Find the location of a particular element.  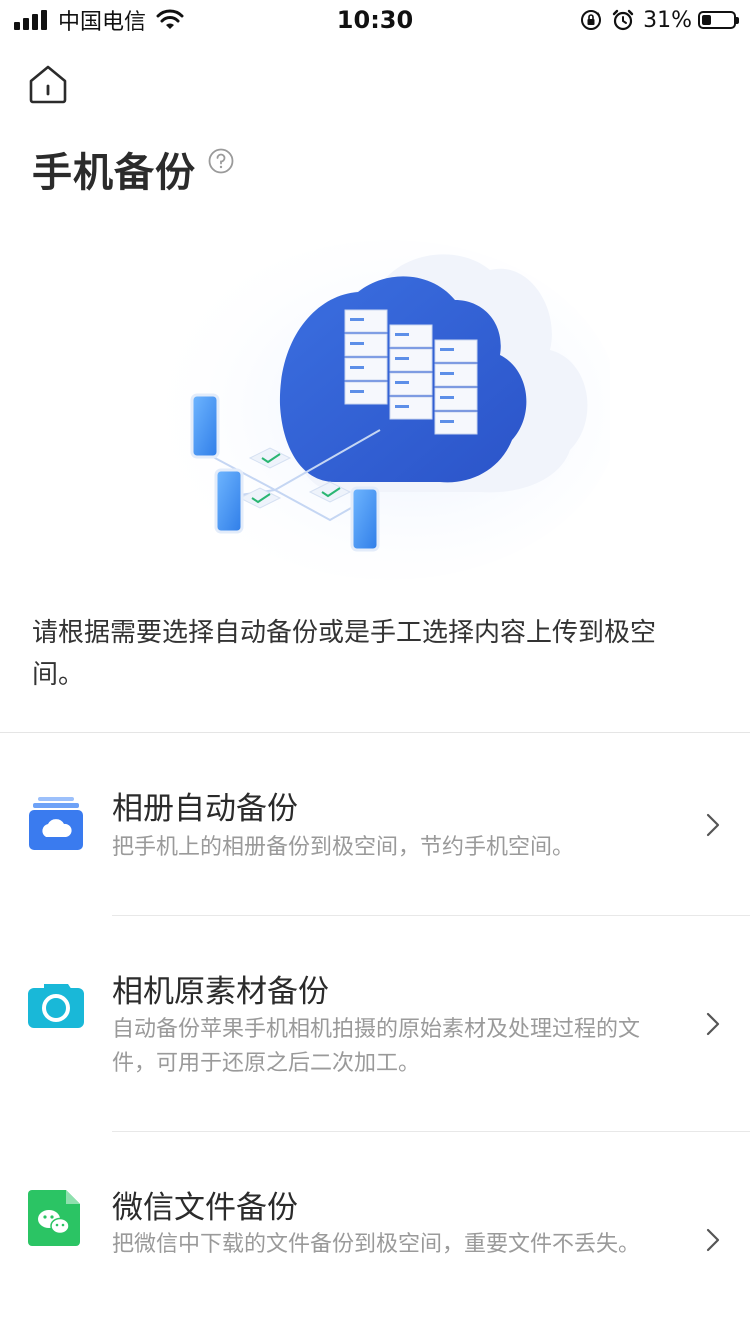

option-description: 把微信中下载的文件备份到极空间，重要文件不丢失。 is located at coordinates (376, 1244).